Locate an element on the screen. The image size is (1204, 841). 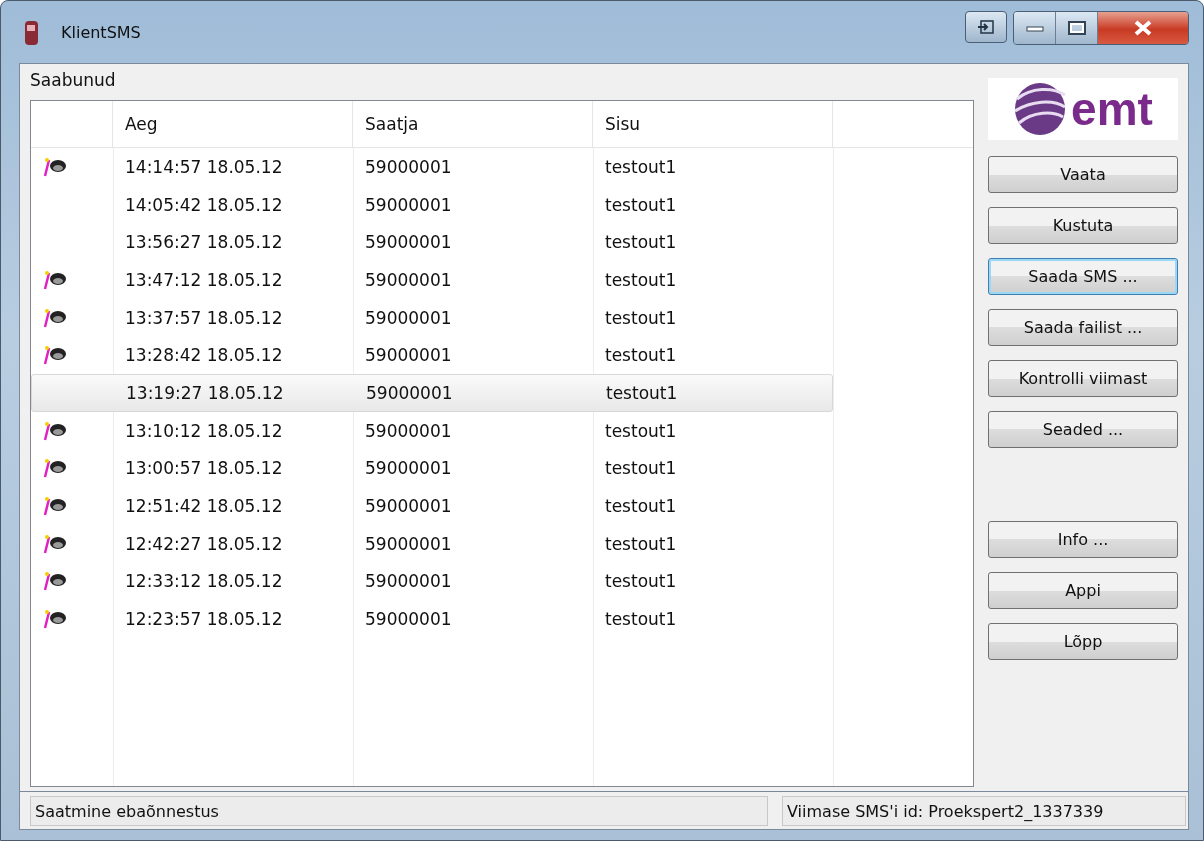
action-button: Kustuta is located at coordinates (1083, 225).